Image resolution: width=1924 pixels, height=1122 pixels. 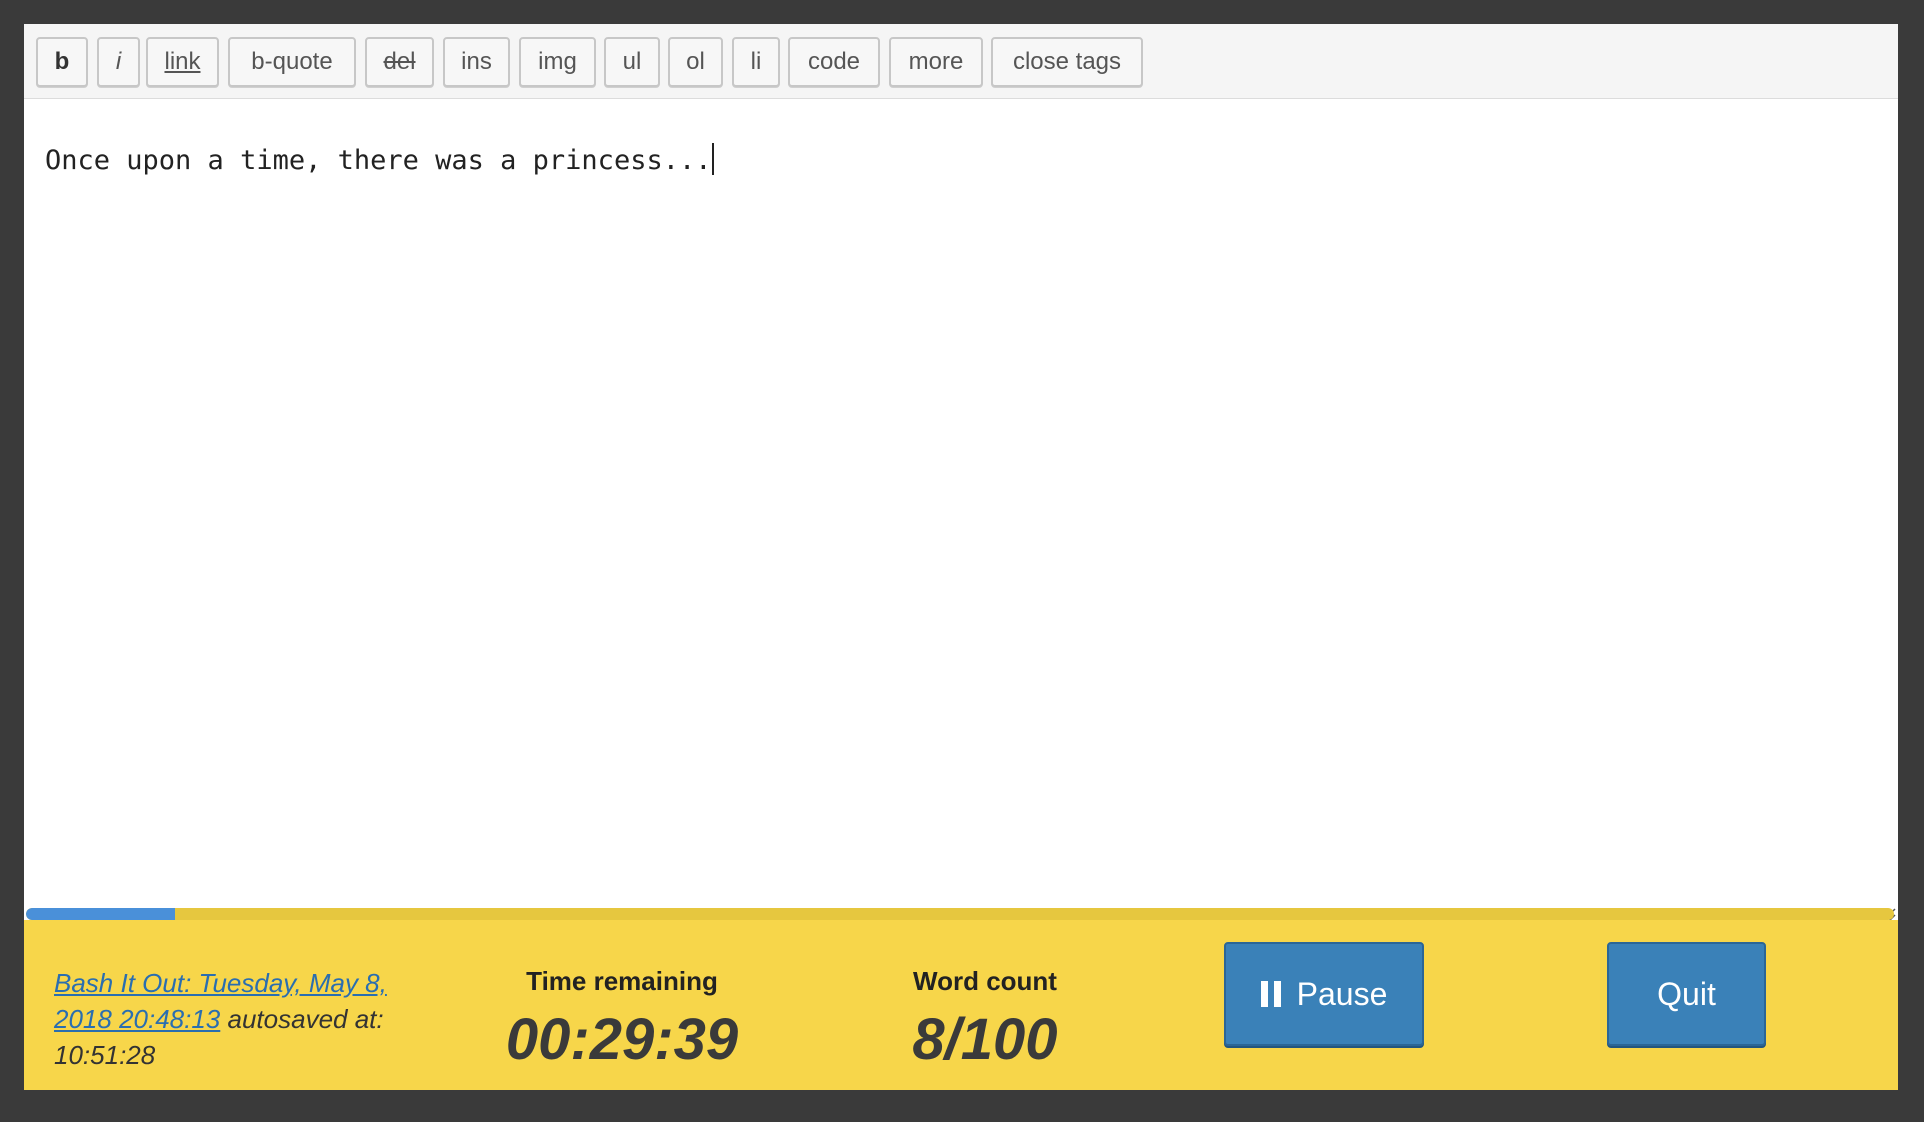 I want to click on ul-button: ul, so click(x=632, y=62).